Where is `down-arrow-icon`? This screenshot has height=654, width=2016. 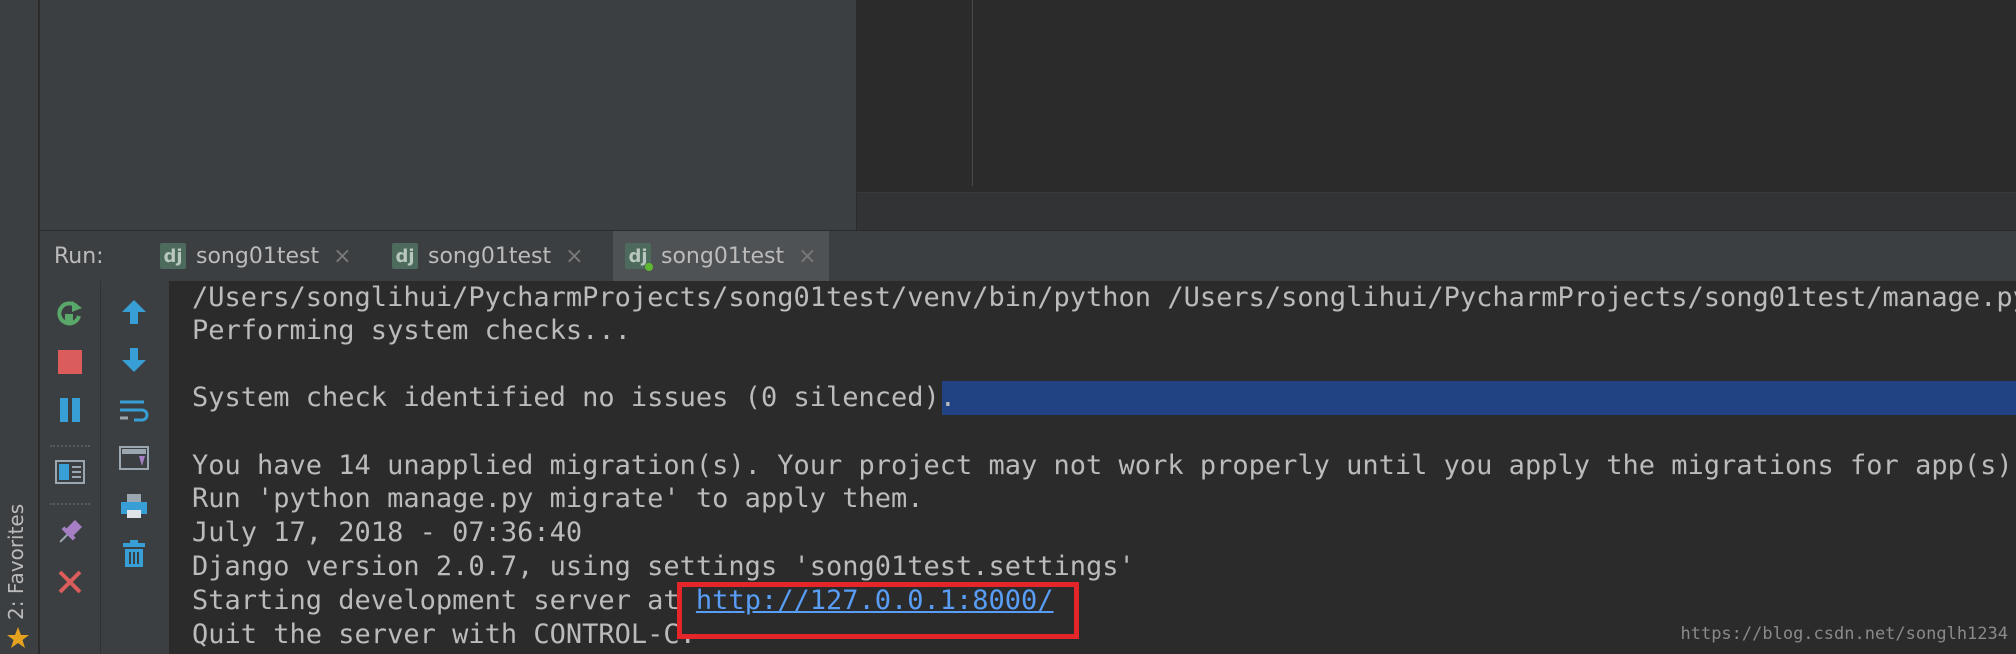
down-arrow-icon is located at coordinates (134, 360).